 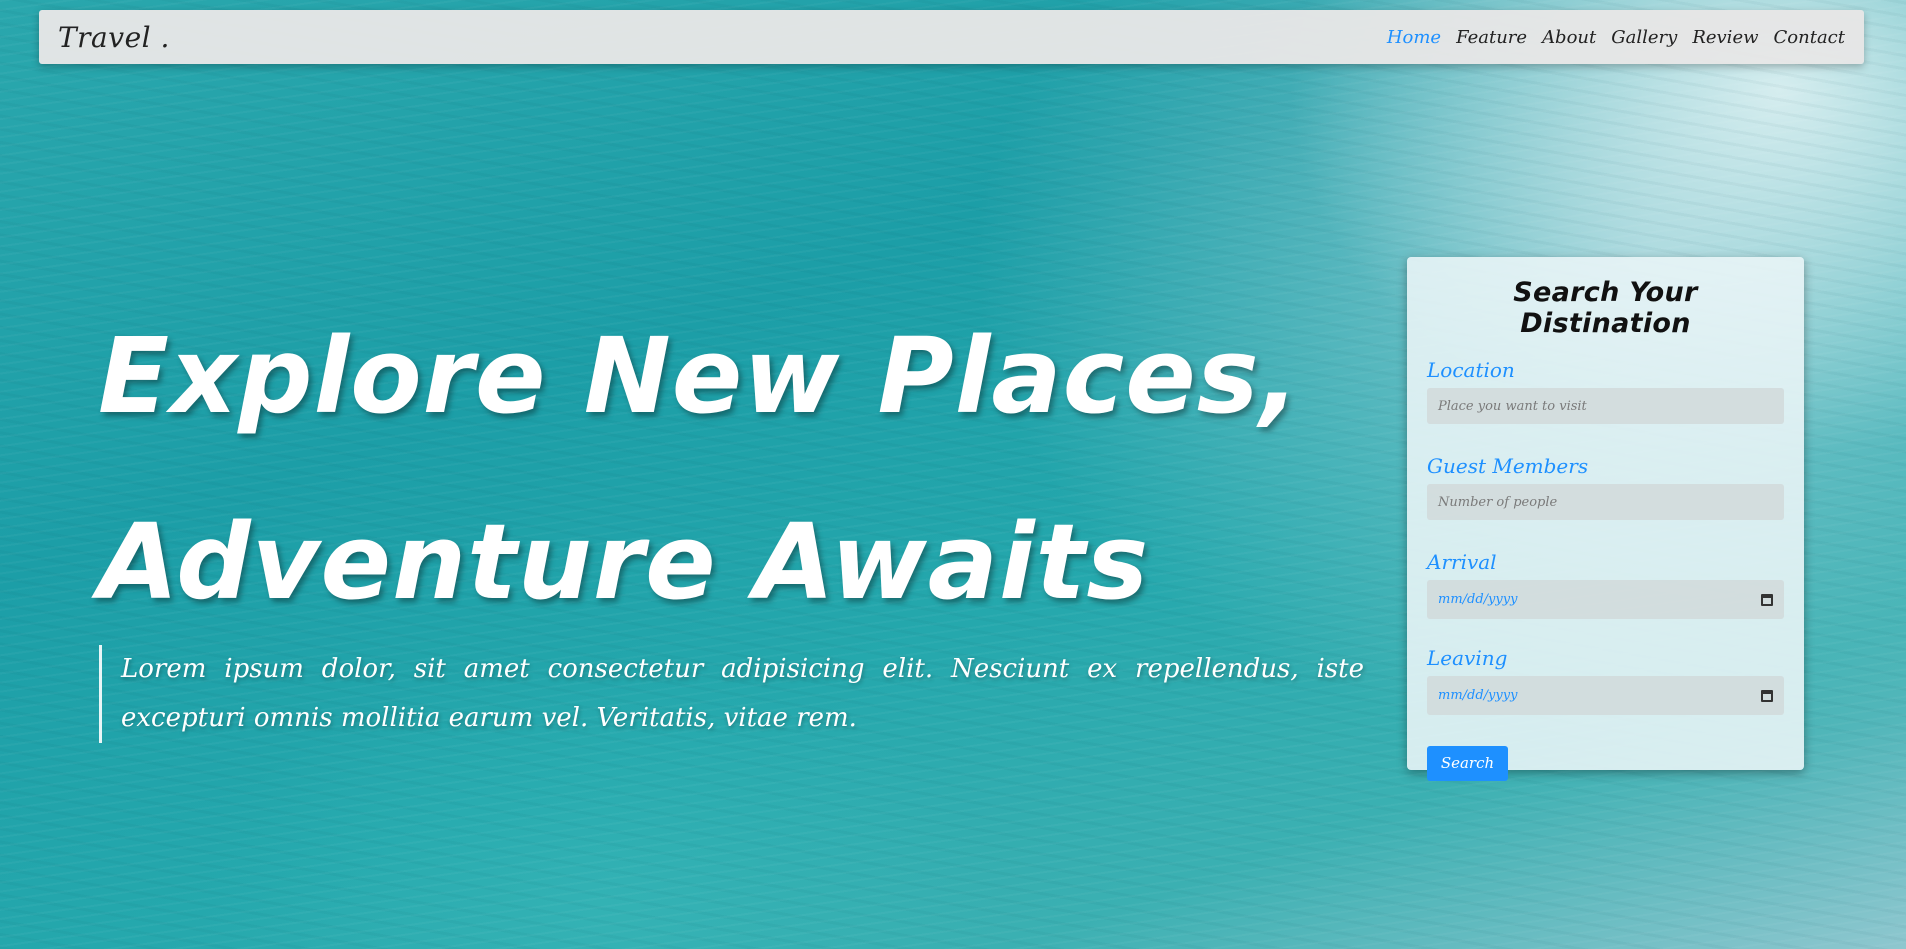 I want to click on location-placeholder: Place you want to visit, so click(x=1512, y=406).